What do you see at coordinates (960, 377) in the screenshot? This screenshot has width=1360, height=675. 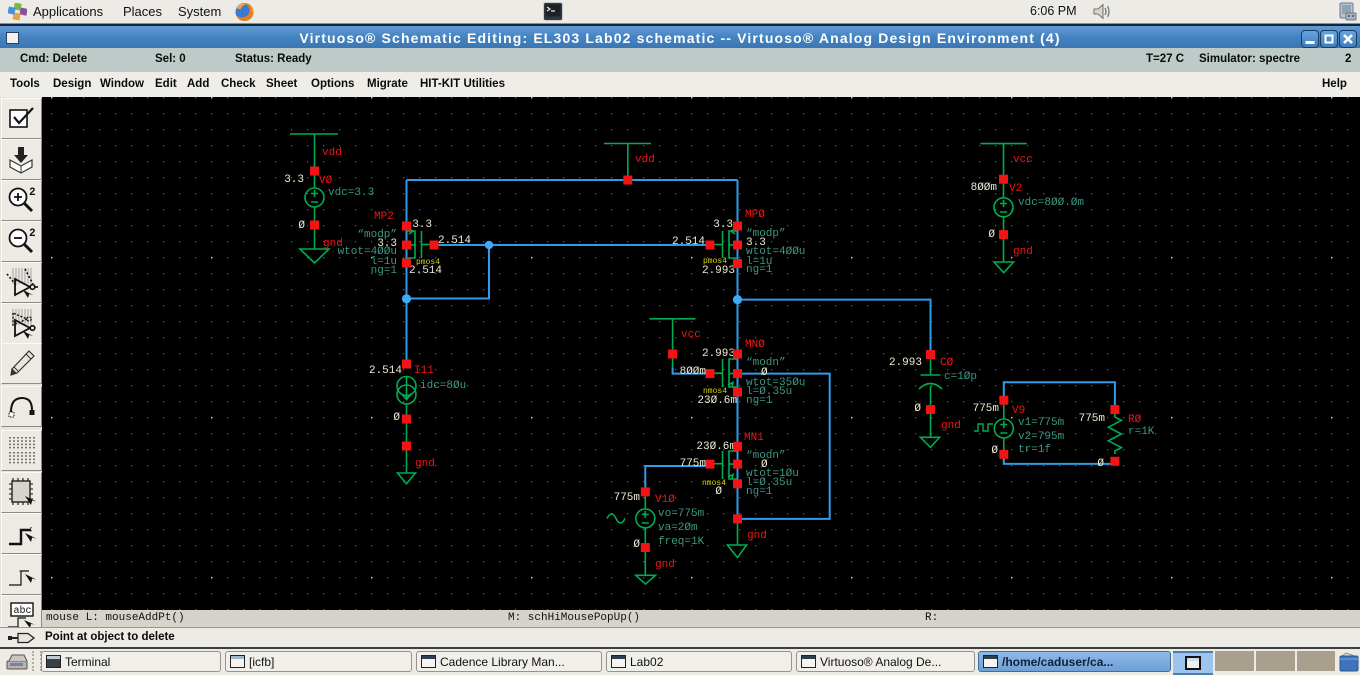 I see `svg-text: c=1Øp` at bounding box center [960, 377].